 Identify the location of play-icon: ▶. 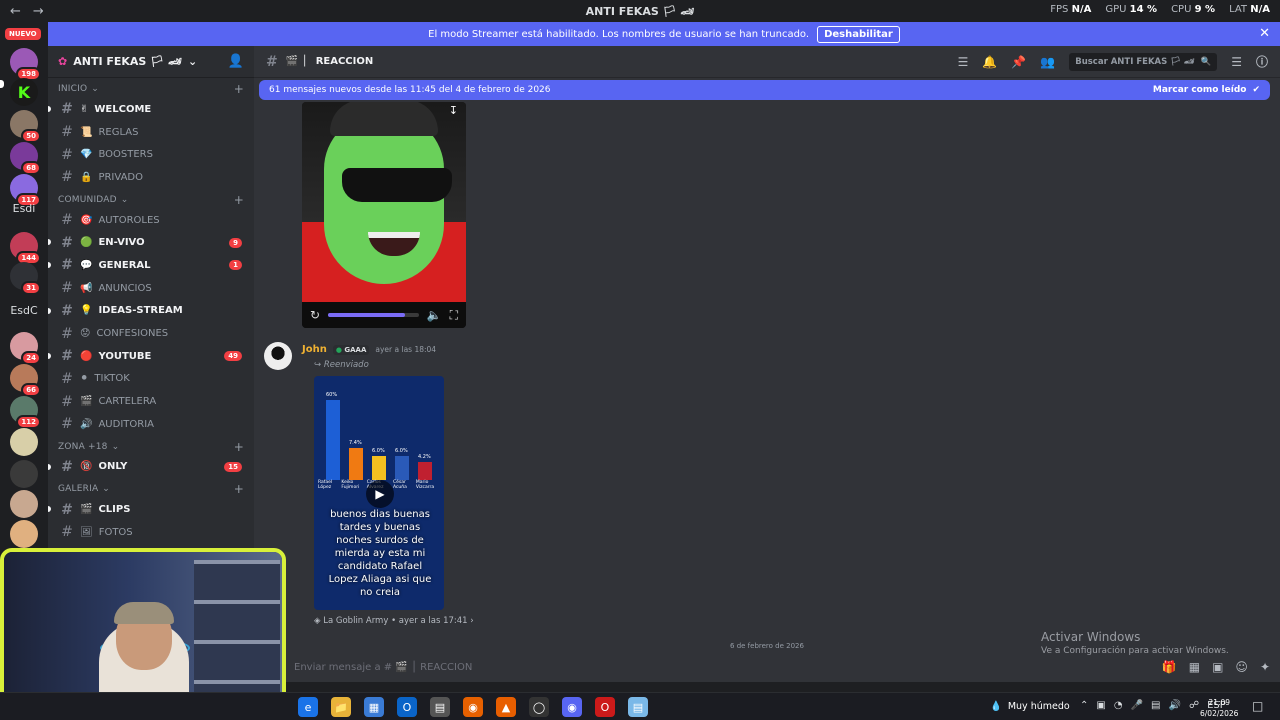
(380, 494).